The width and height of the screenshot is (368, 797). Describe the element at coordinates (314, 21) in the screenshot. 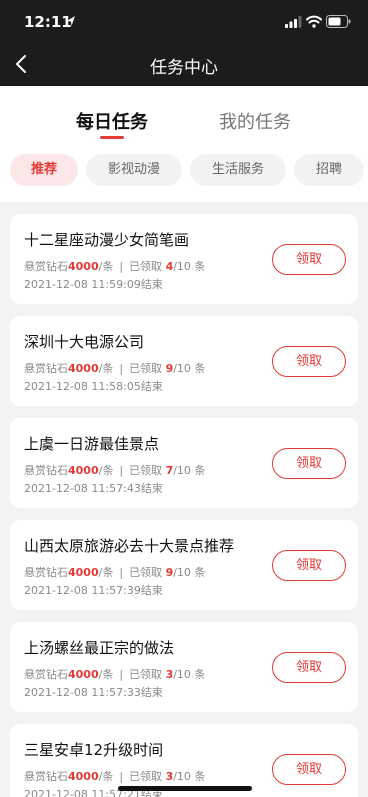

I see `wifi-icon` at that location.